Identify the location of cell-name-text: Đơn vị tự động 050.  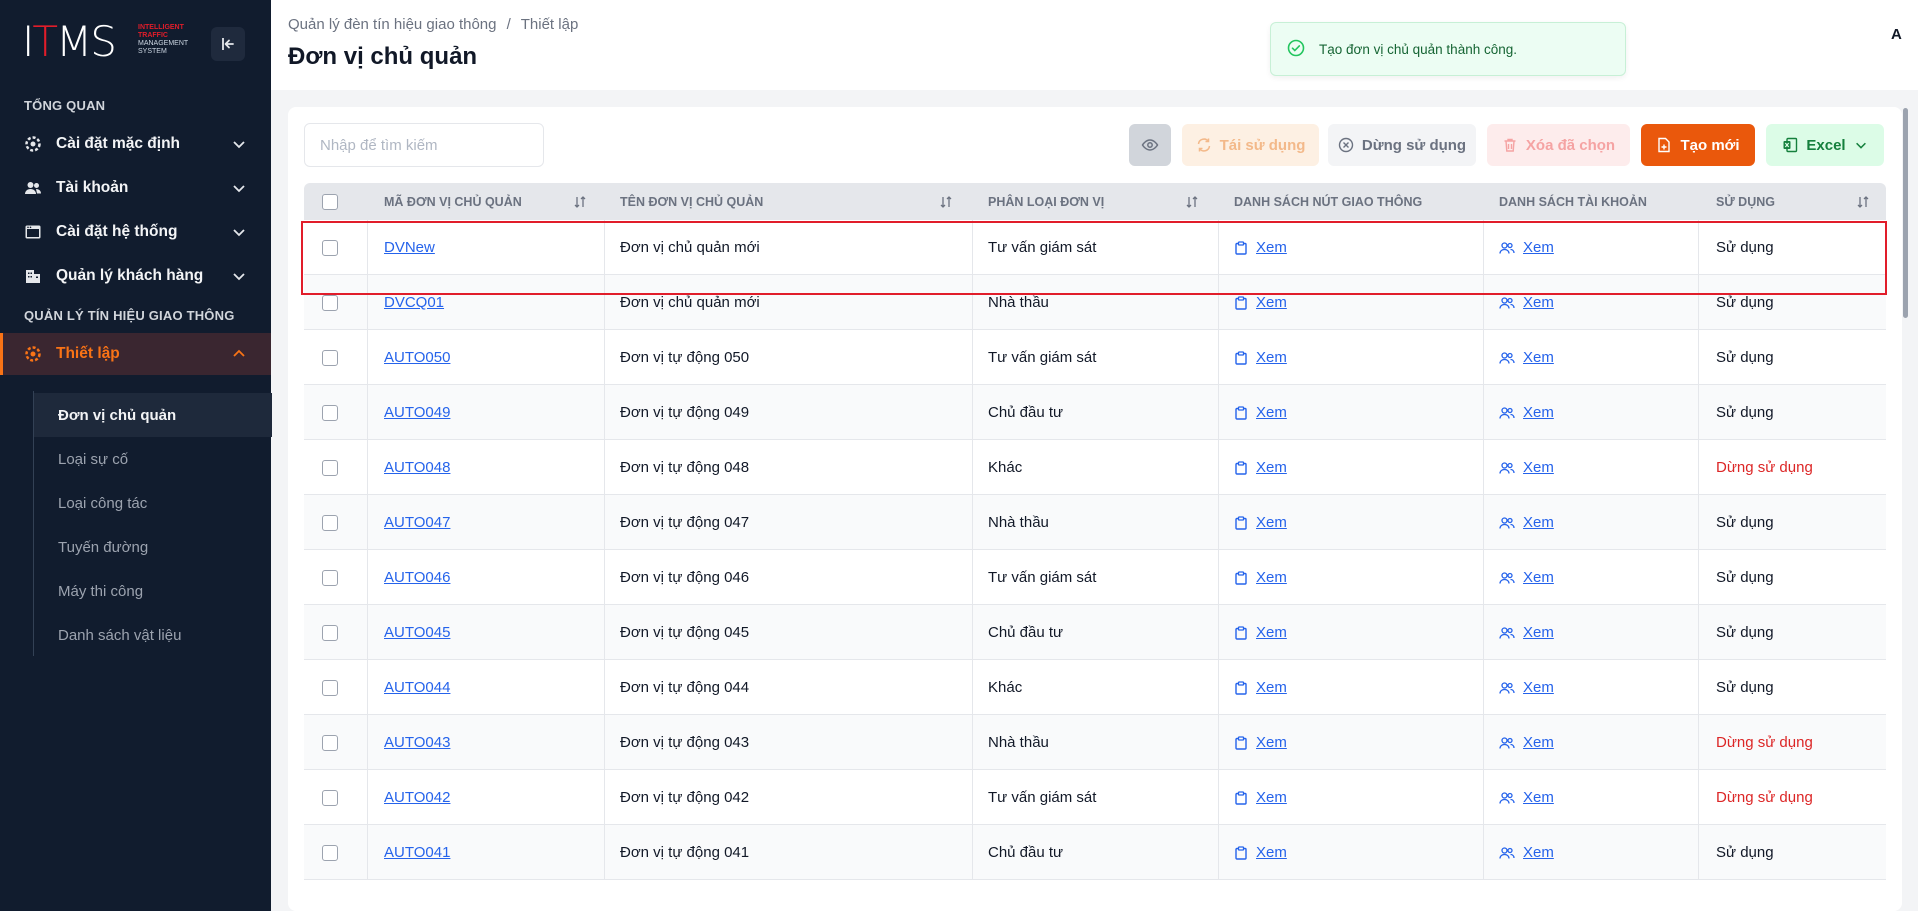
(685, 357).